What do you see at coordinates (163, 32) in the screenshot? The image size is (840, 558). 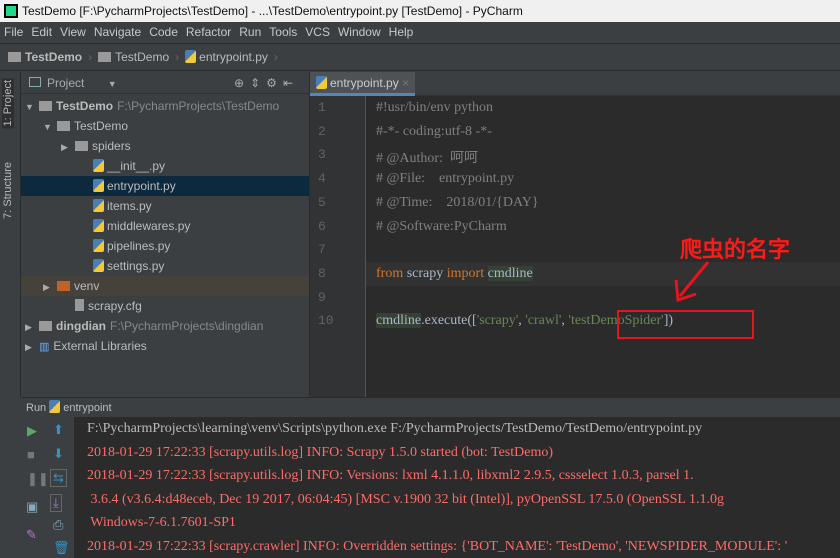 I see `menu-code: Code` at bounding box center [163, 32].